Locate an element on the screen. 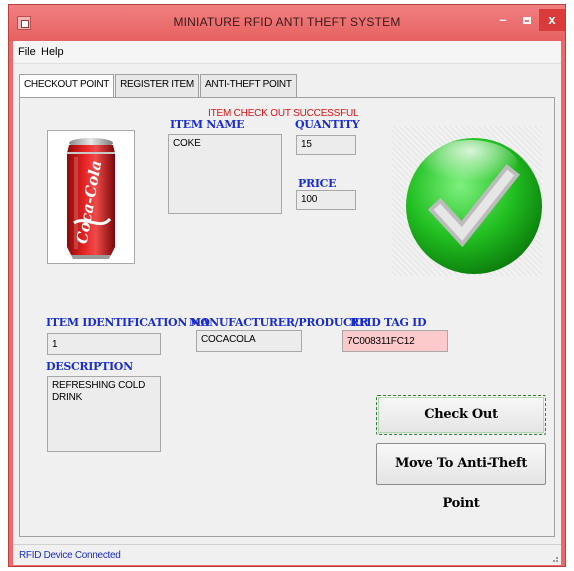  item-id-label: ITEM IDENTIFICATION NO is located at coordinates (128, 322).